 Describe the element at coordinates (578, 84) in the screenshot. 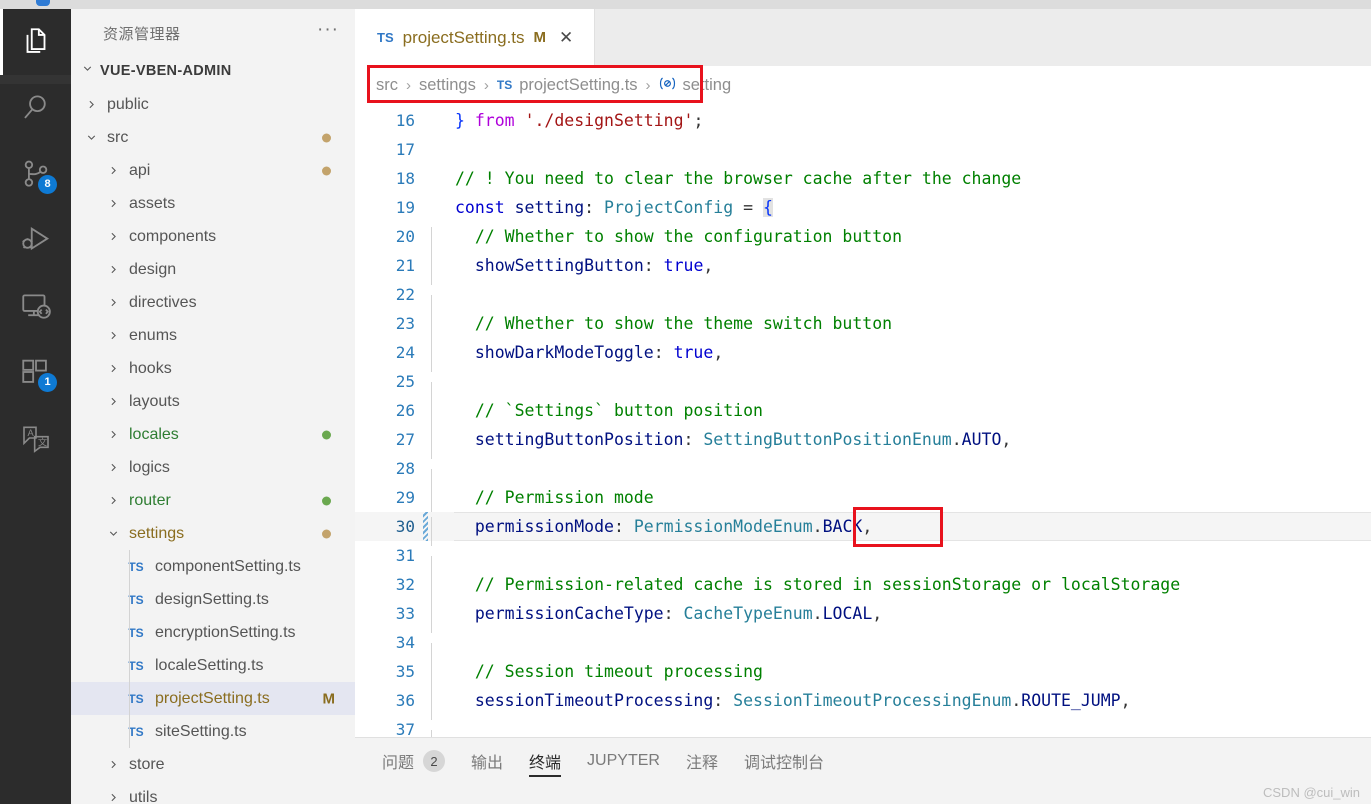

I see `breadcrumb-label: projectSetting.ts` at that location.